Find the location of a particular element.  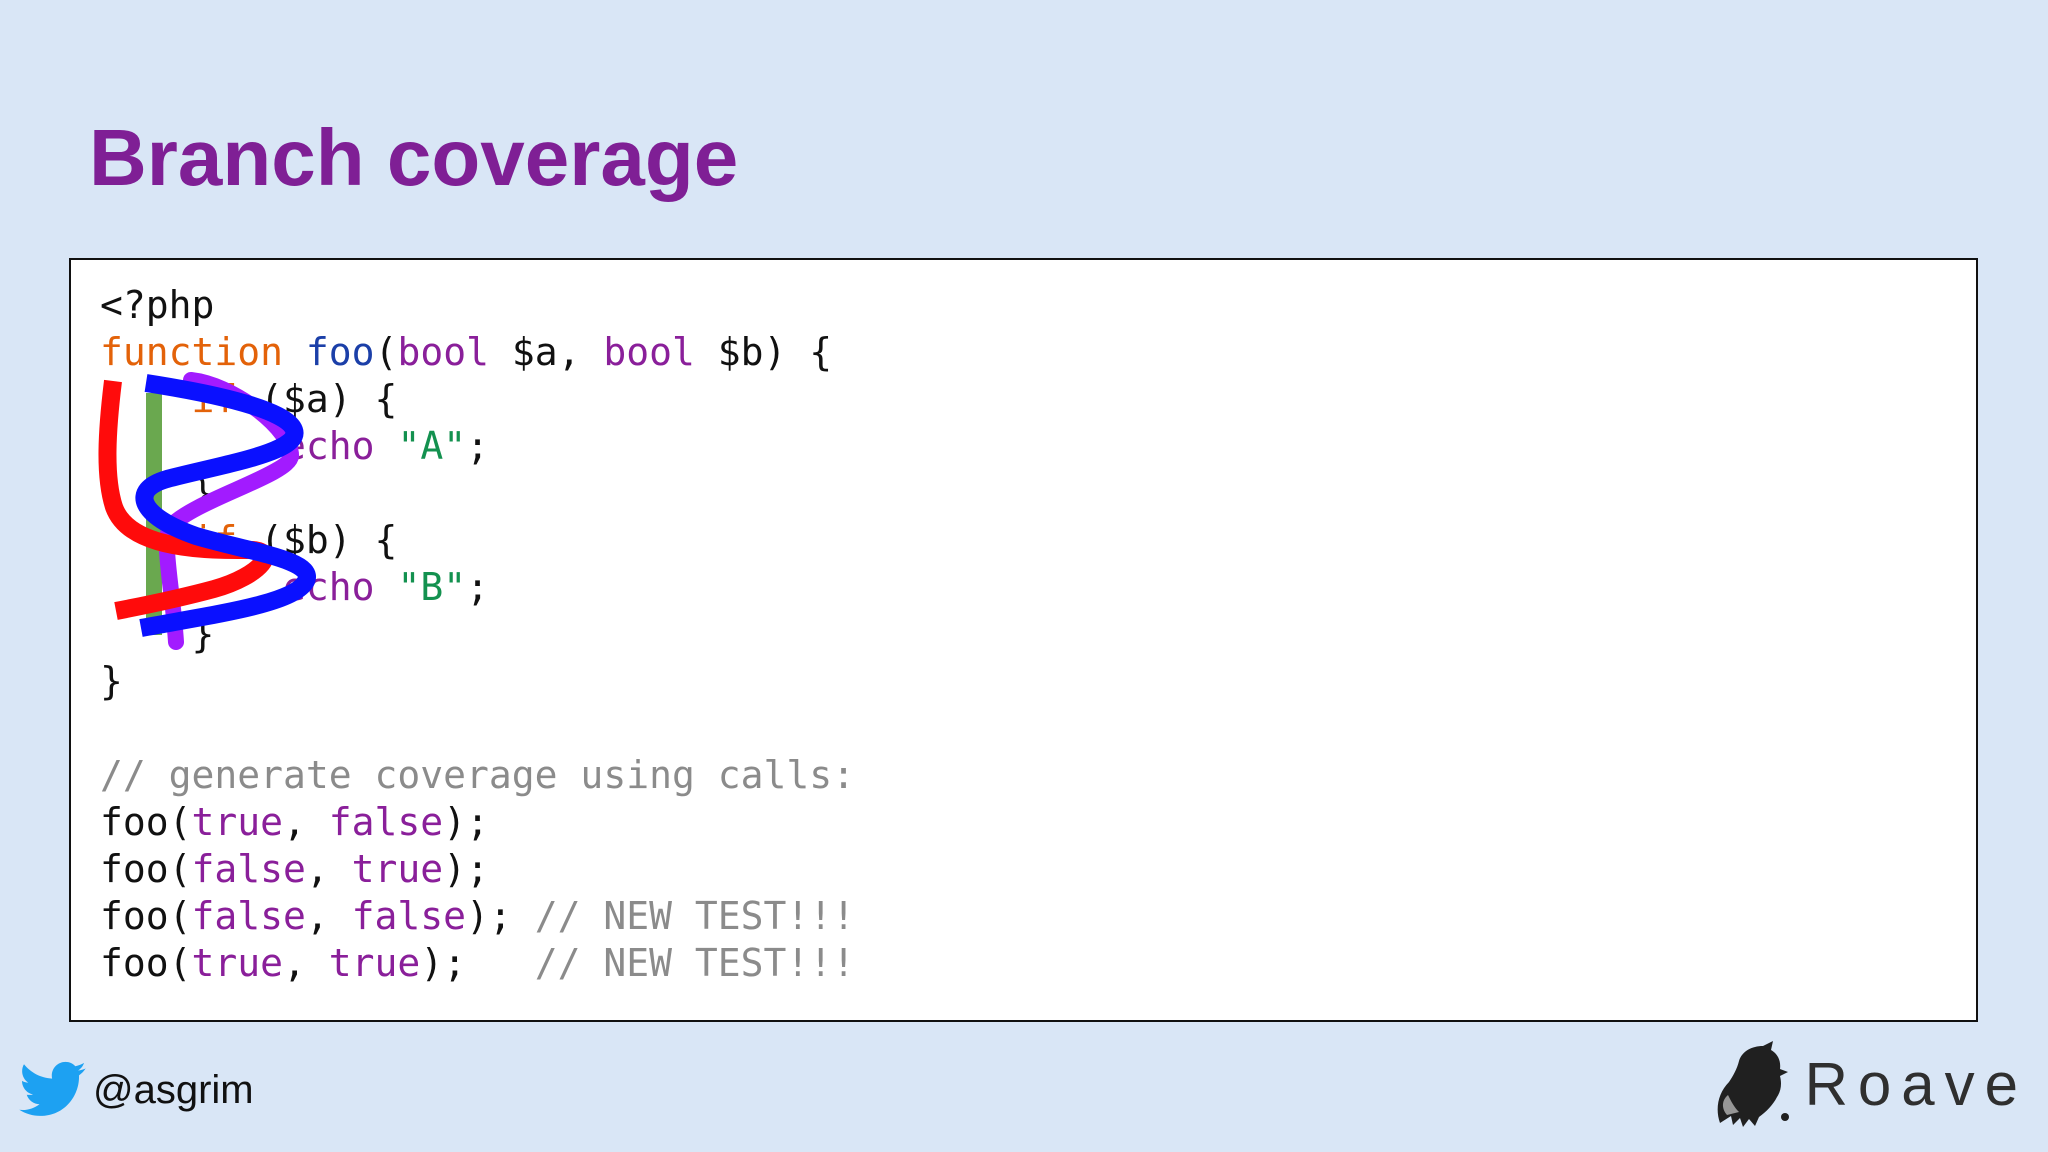

roave-brand-name: Roave is located at coordinates (1916, 1084).